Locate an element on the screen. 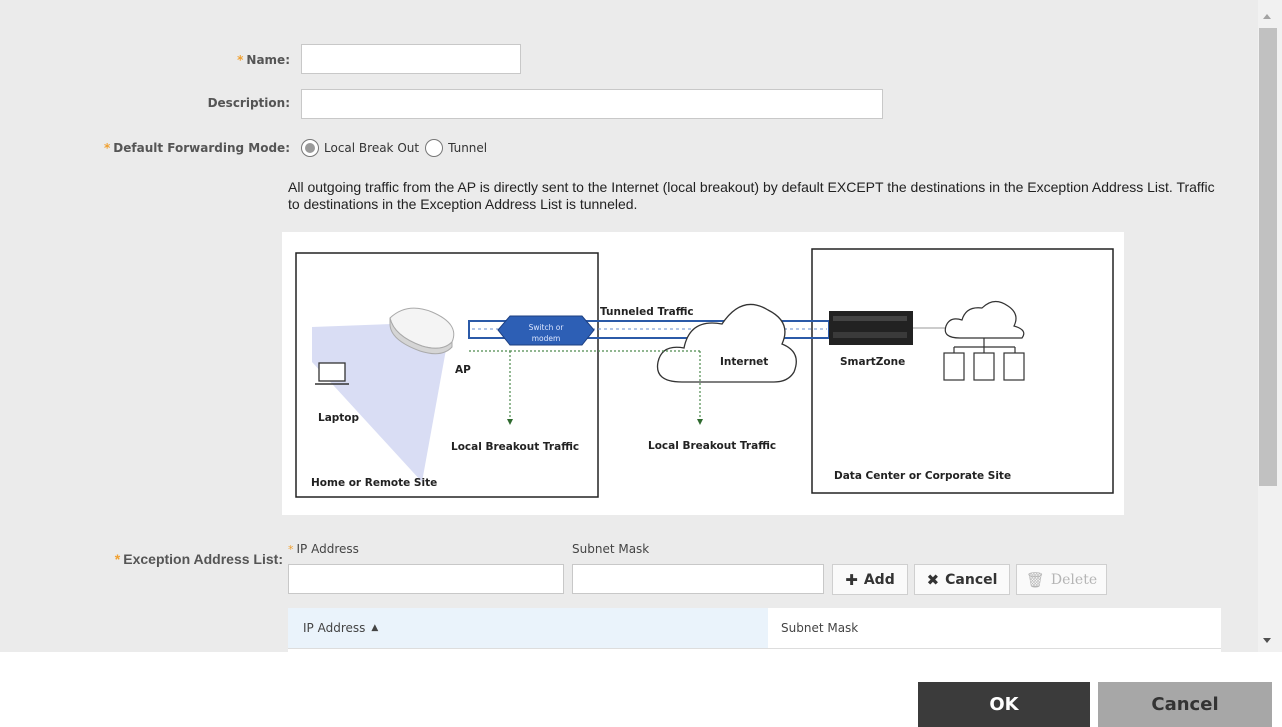 The image size is (1282, 727). column-header-subnet-mask: Subnet Mask is located at coordinates (994, 628).